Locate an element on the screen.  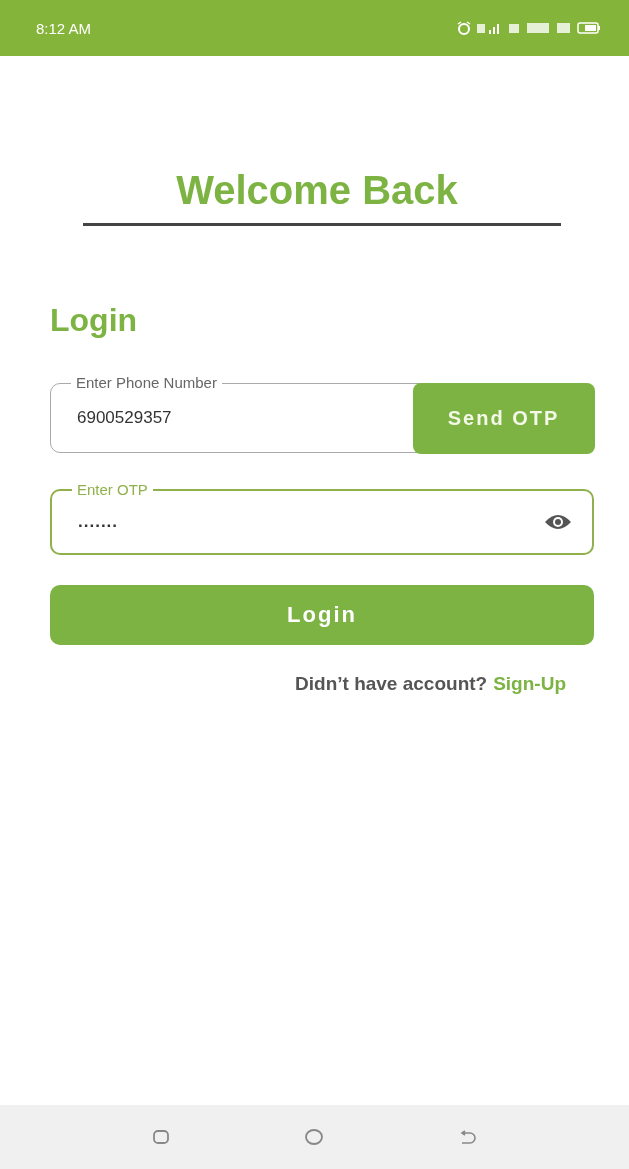
signup-link: Sign-Up is located at coordinates (529, 684).